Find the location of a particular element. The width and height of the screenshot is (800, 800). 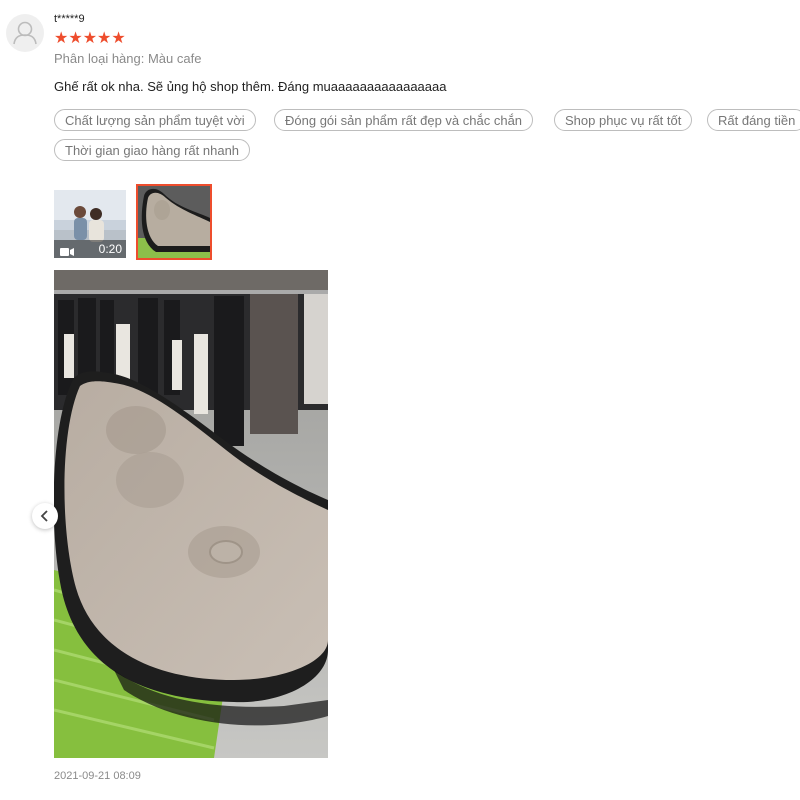

image-thumbnail-selected is located at coordinates (174, 222).